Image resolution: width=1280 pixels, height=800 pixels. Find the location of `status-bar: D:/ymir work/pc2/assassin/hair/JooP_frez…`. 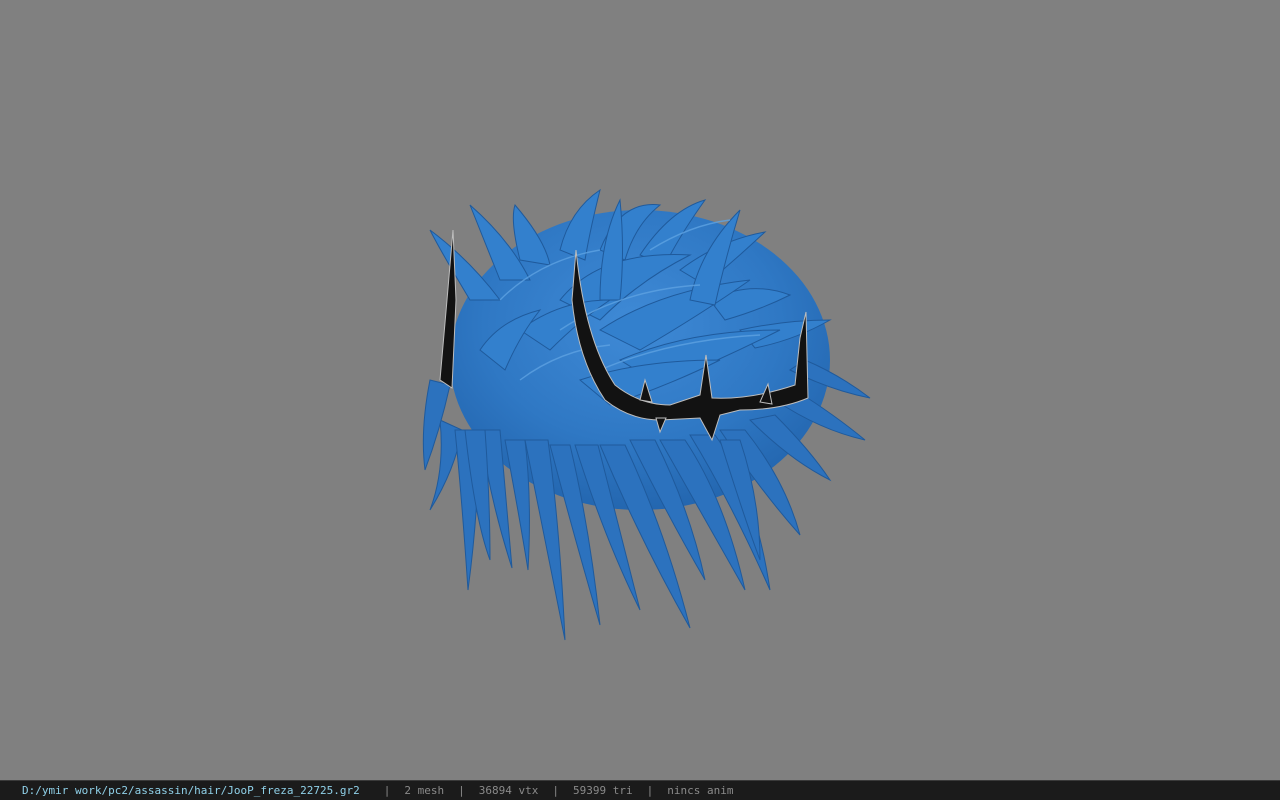

status-bar: D:/ymir work/pc2/assassin/hair/JooP_frez… is located at coordinates (640, 790).